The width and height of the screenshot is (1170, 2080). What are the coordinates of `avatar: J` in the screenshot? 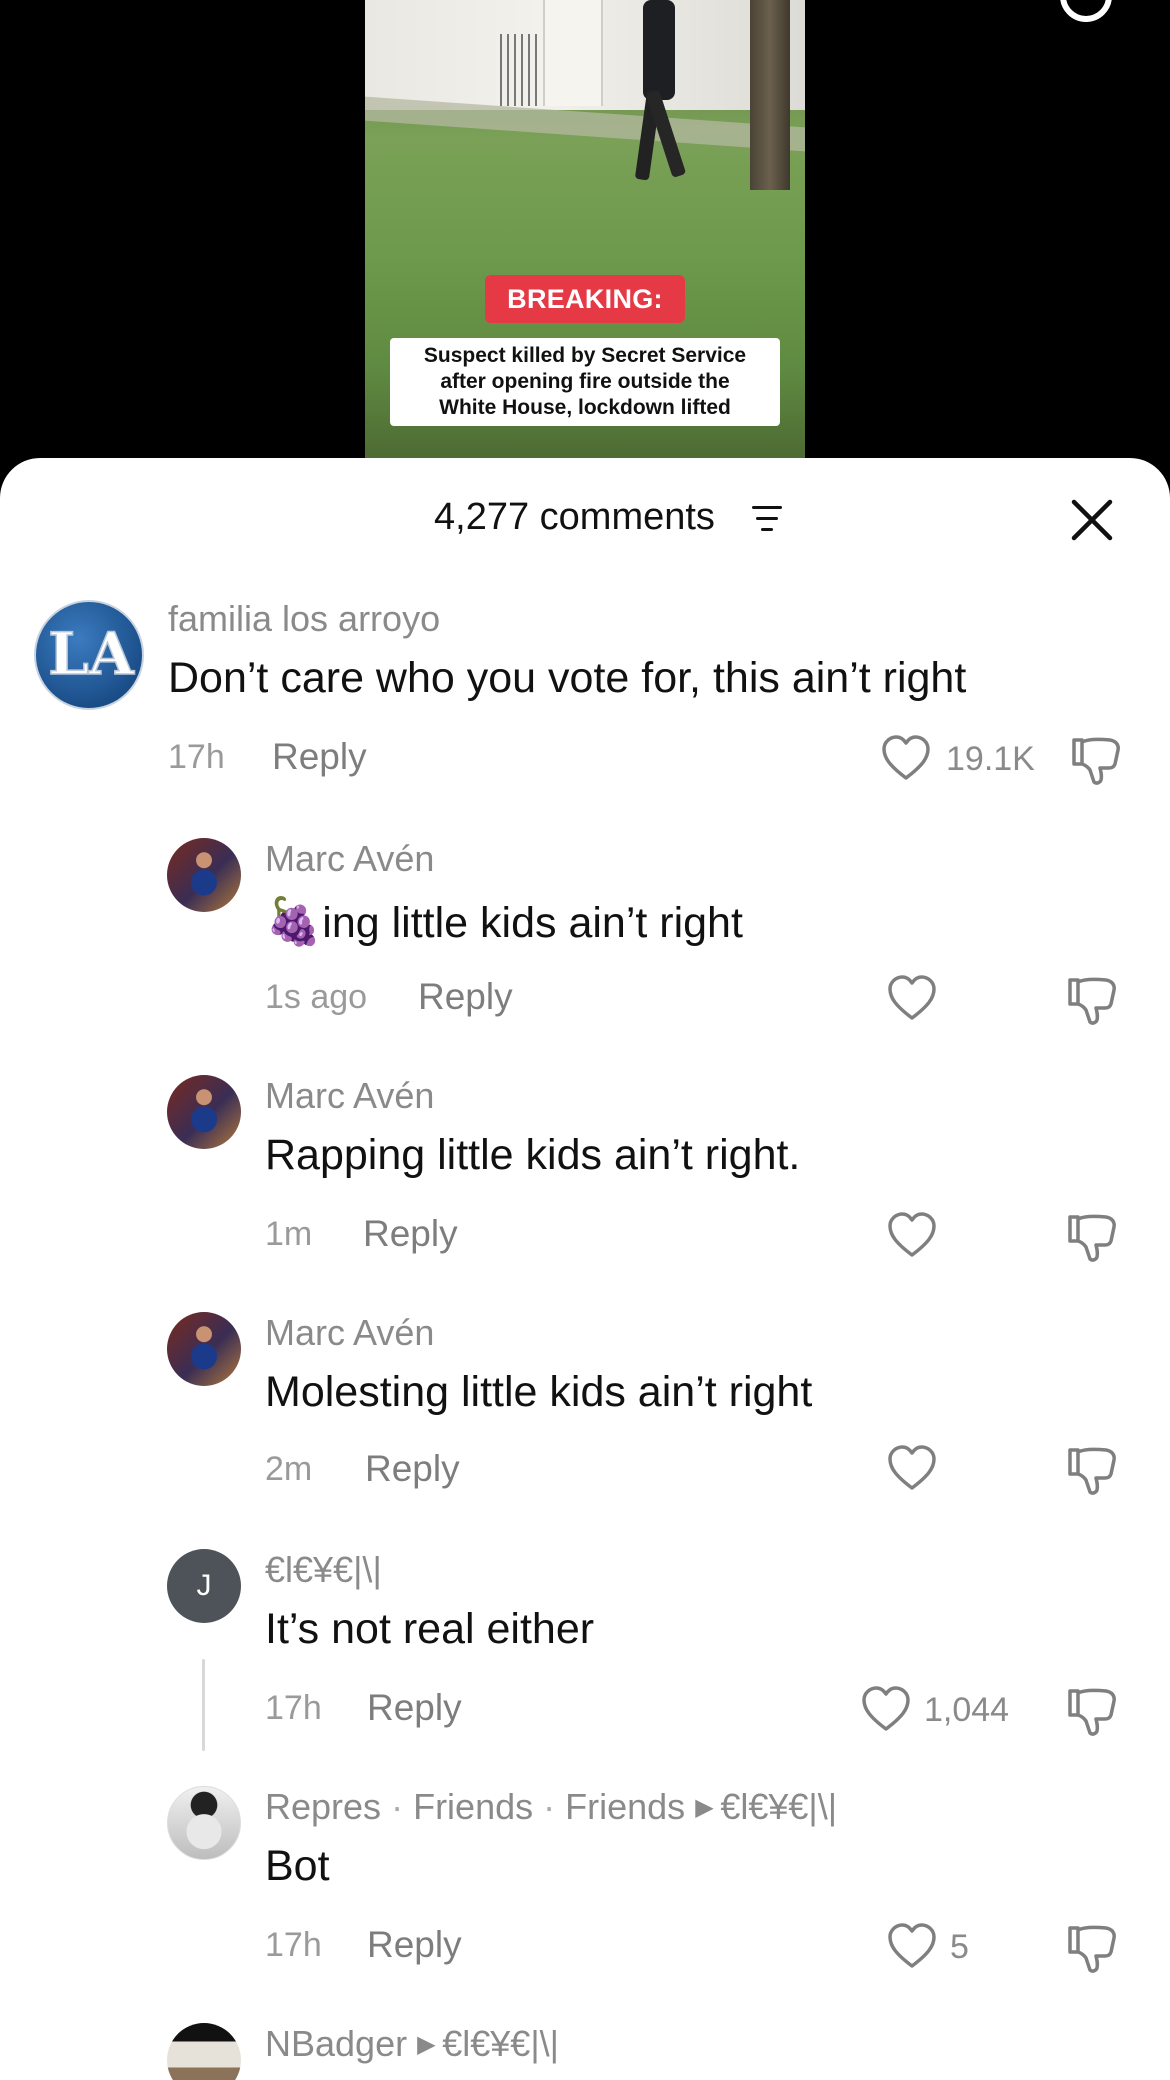 It's located at (204, 1586).